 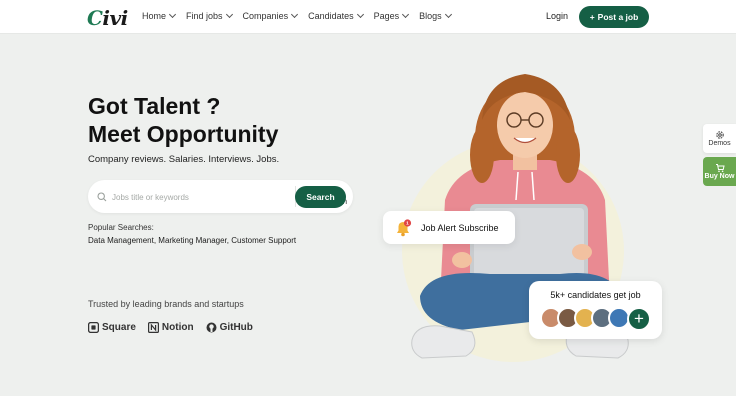 I want to click on nav-item-find-jobs: Find jobs, so click(x=209, y=15).